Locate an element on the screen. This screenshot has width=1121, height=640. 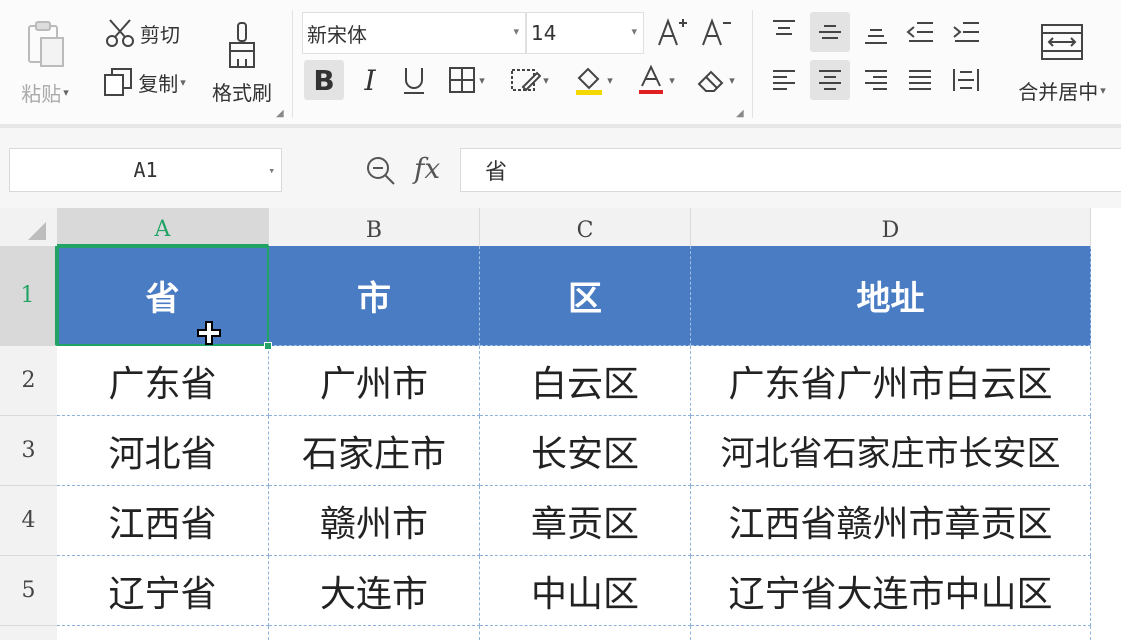
fill-color-button: ▾ is located at coordinates (593, 80).